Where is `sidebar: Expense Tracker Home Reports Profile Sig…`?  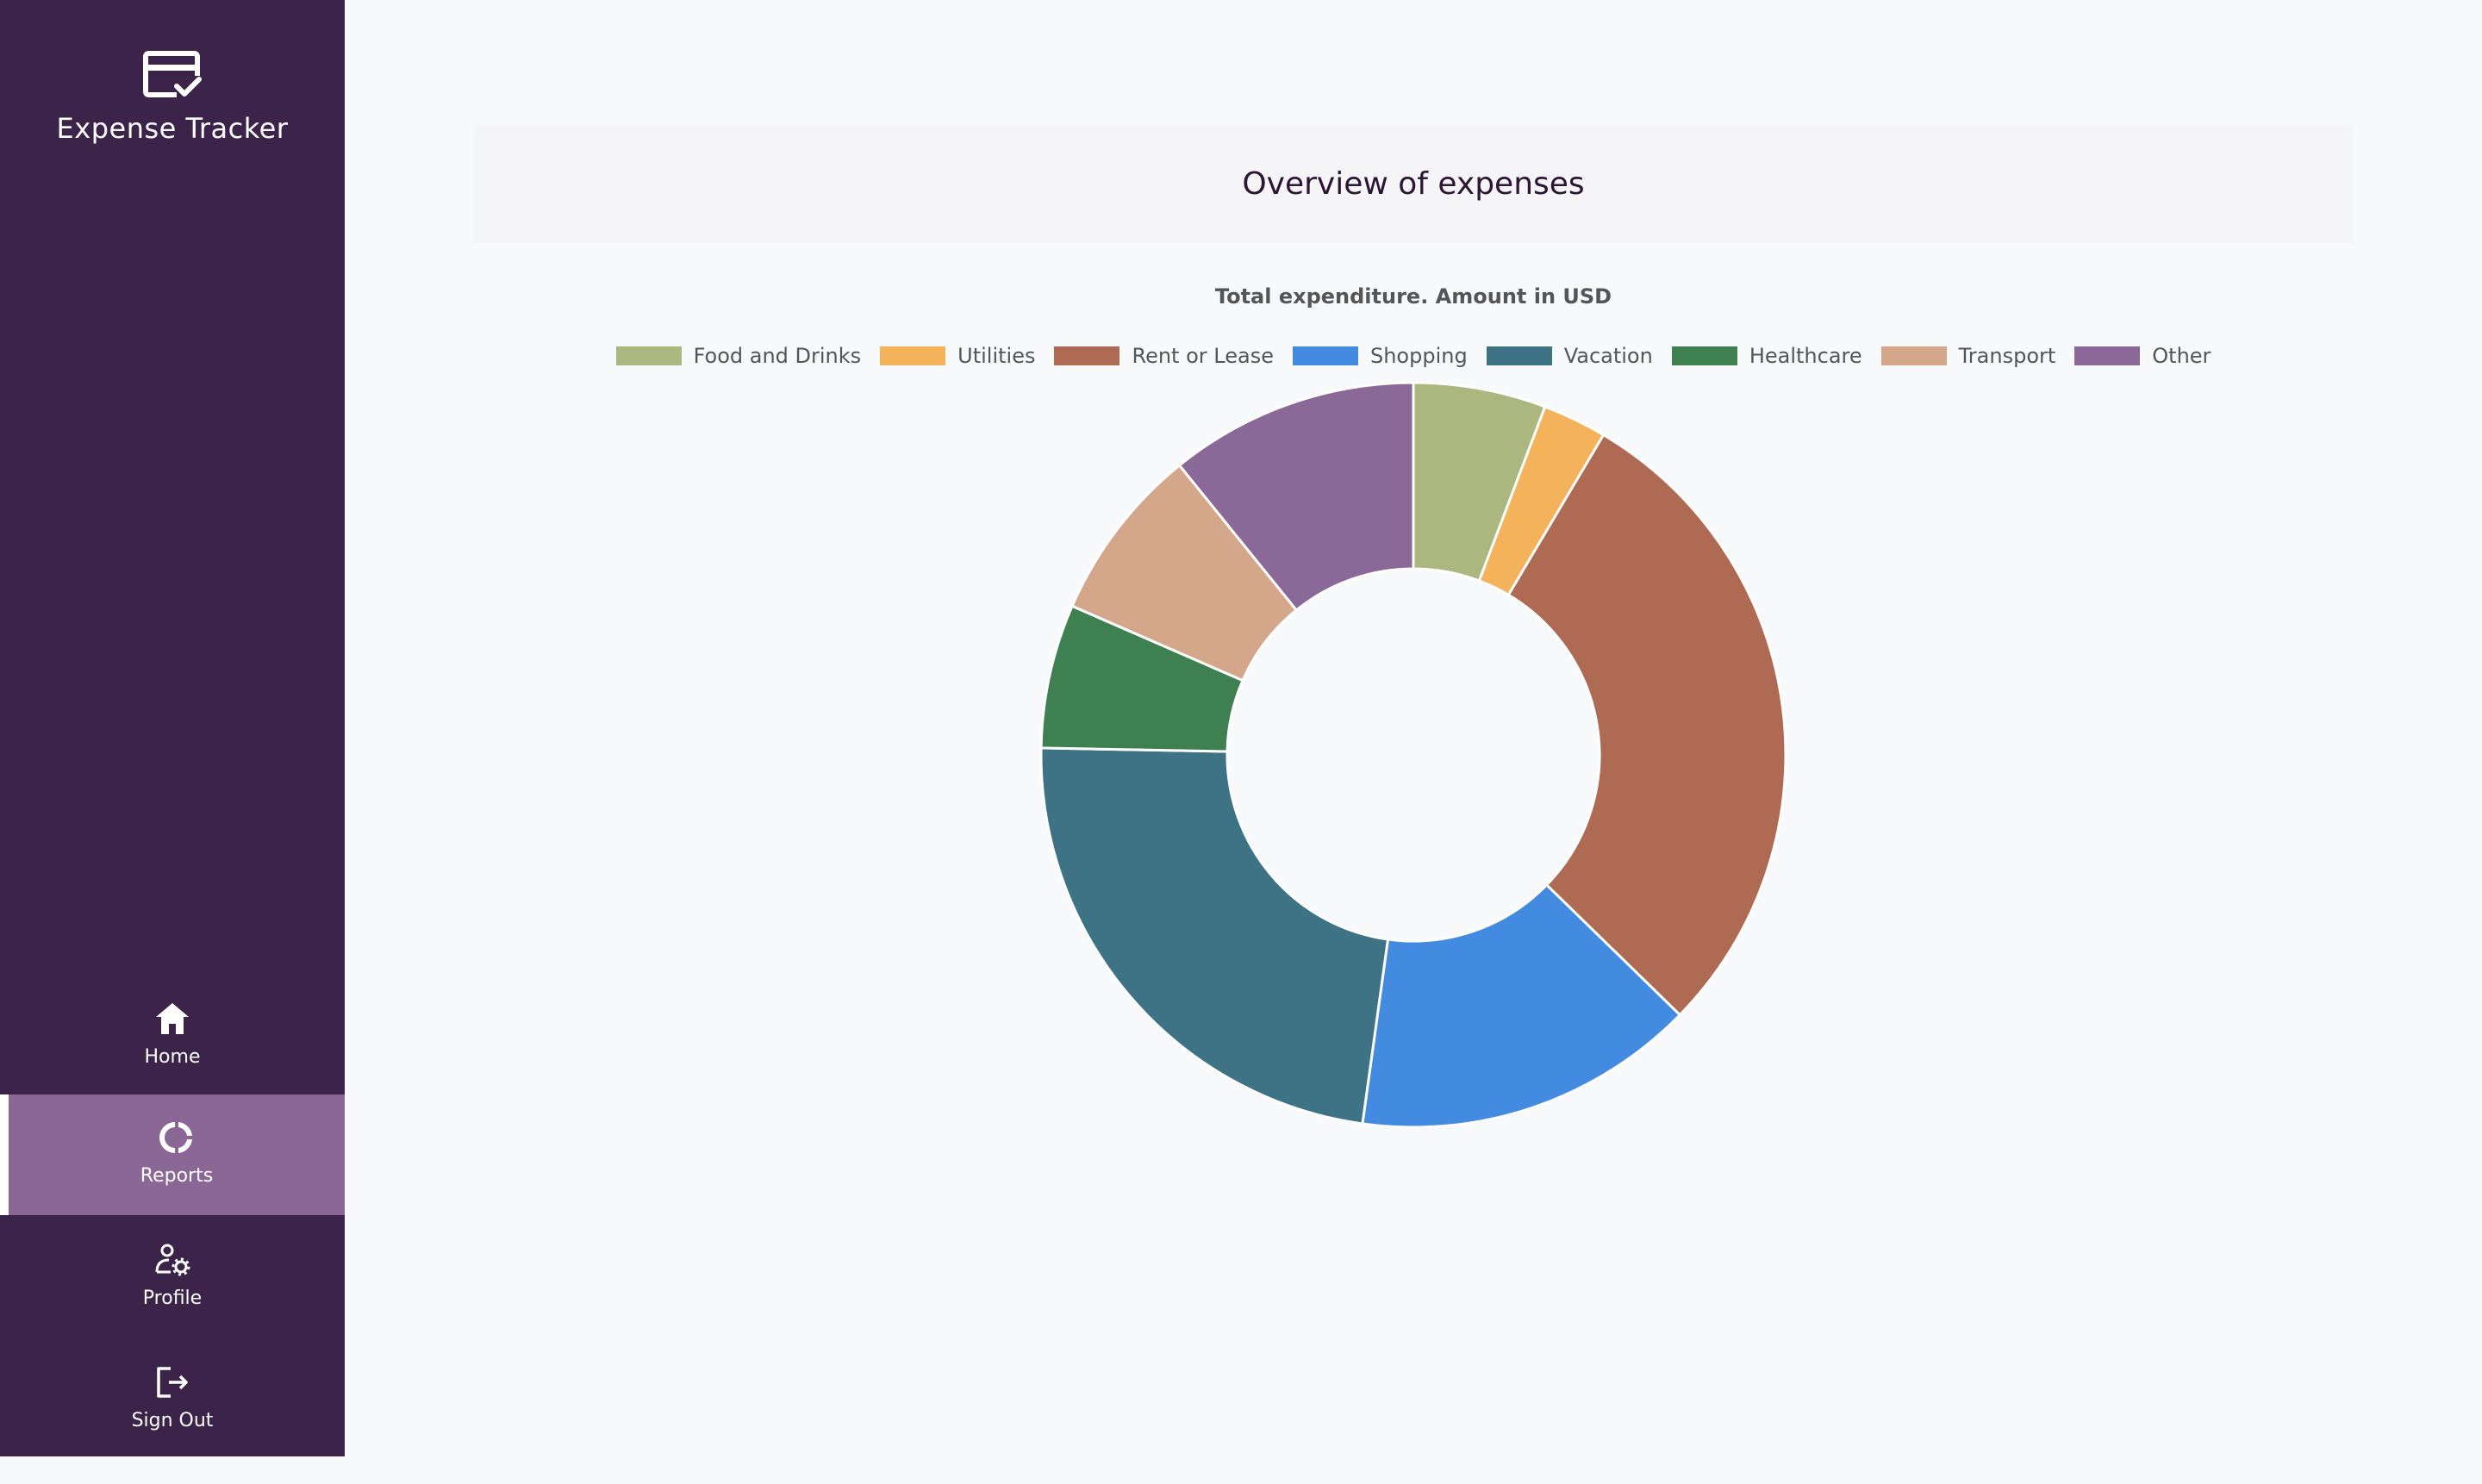 sidebar: Expense Tracker Home Reports Profile Sig… is located at coordinates (172, 728).